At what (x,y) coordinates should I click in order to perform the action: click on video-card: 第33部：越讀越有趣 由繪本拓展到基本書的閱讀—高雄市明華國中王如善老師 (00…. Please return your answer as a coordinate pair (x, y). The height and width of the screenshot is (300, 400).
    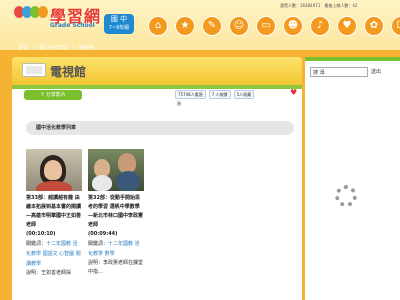
    Looking at the image, I should click on (54, 213).